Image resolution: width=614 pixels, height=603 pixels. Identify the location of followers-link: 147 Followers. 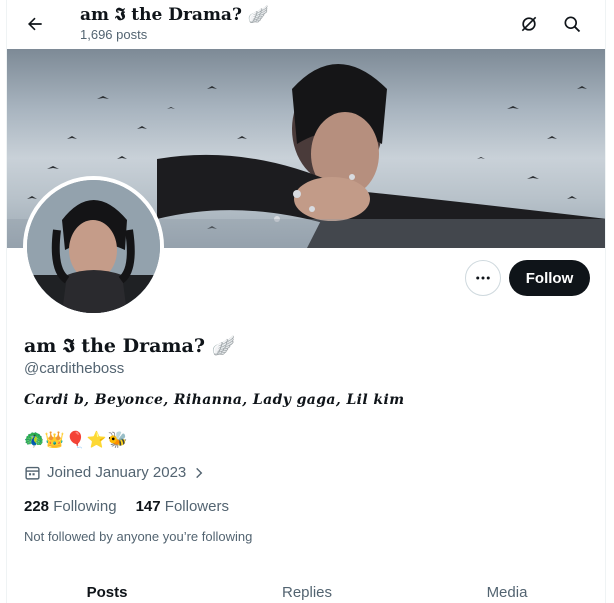
(182, 506).